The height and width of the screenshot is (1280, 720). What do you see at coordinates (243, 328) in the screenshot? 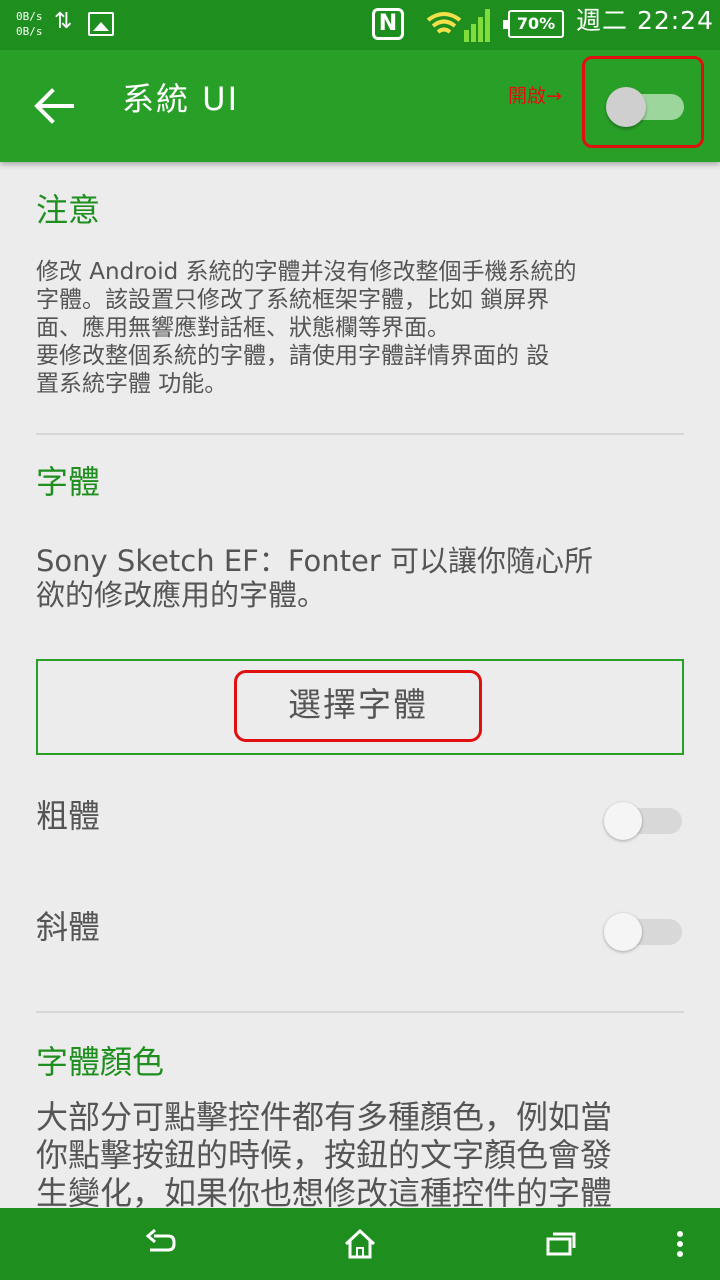
I see `notice-line: 面、應用無響應對話框、狀態欄等界面。` at bounding box center [243, 328].